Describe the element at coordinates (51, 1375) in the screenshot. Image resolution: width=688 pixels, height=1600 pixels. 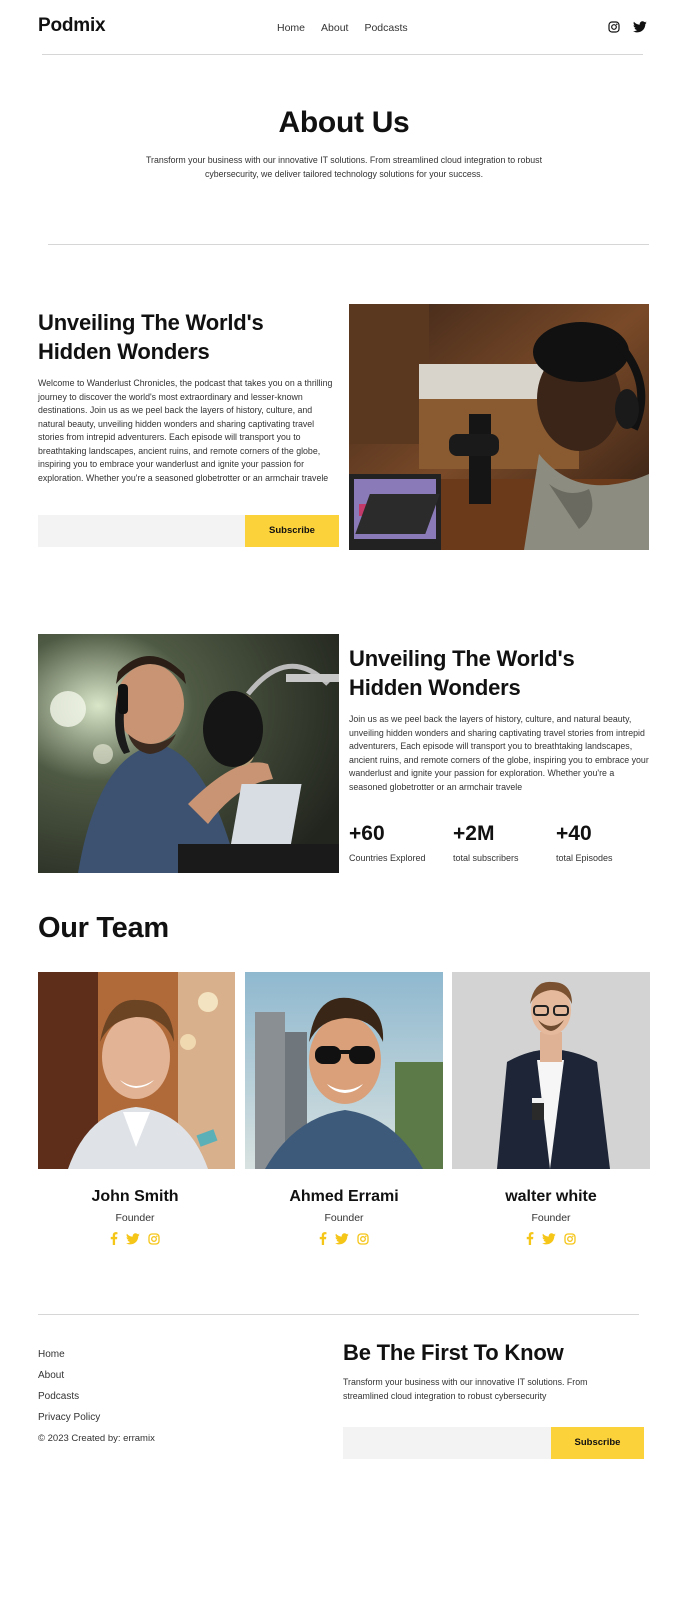
I see `footer-link-about: About` at that location.